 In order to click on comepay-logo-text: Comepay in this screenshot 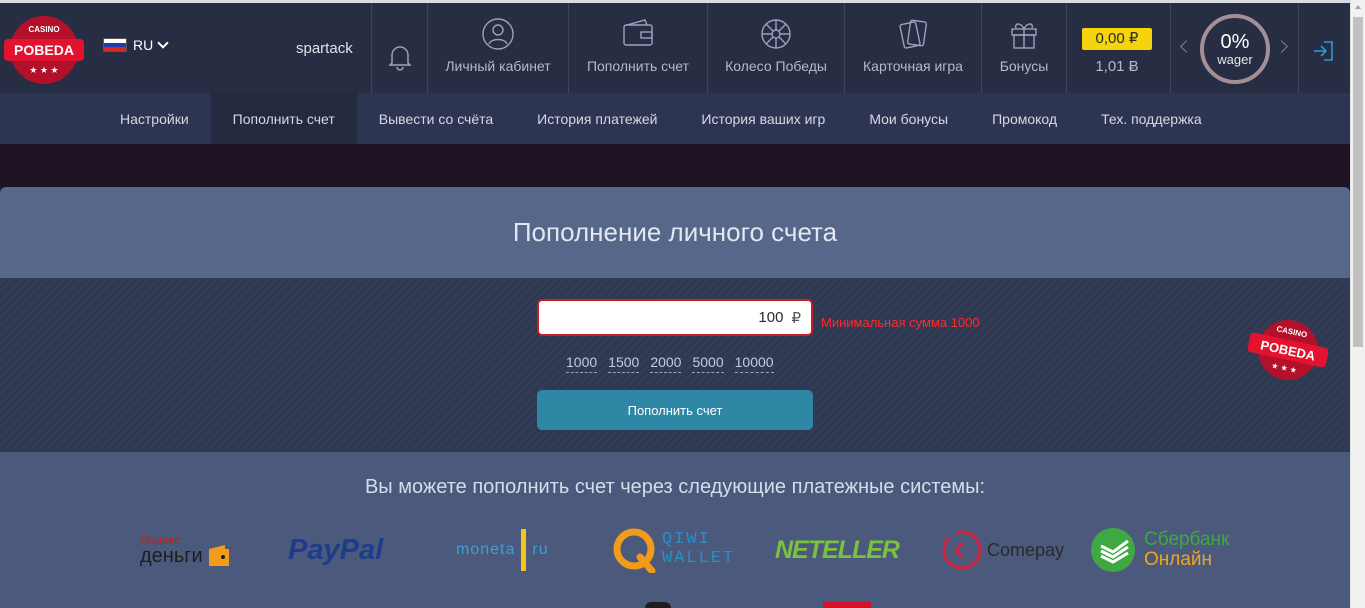, I will do `click(1026, 549)`.